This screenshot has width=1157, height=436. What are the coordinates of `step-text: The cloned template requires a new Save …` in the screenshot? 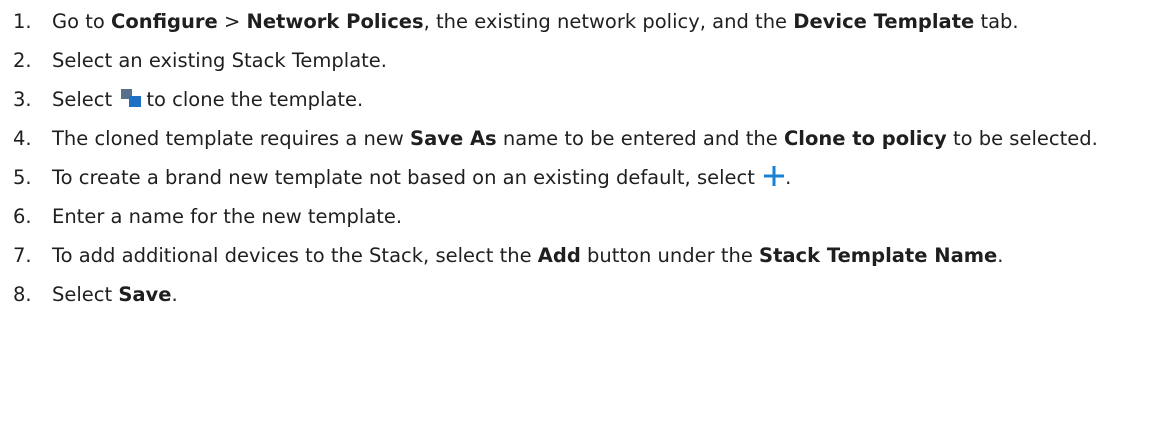 It's located at (604, 138).